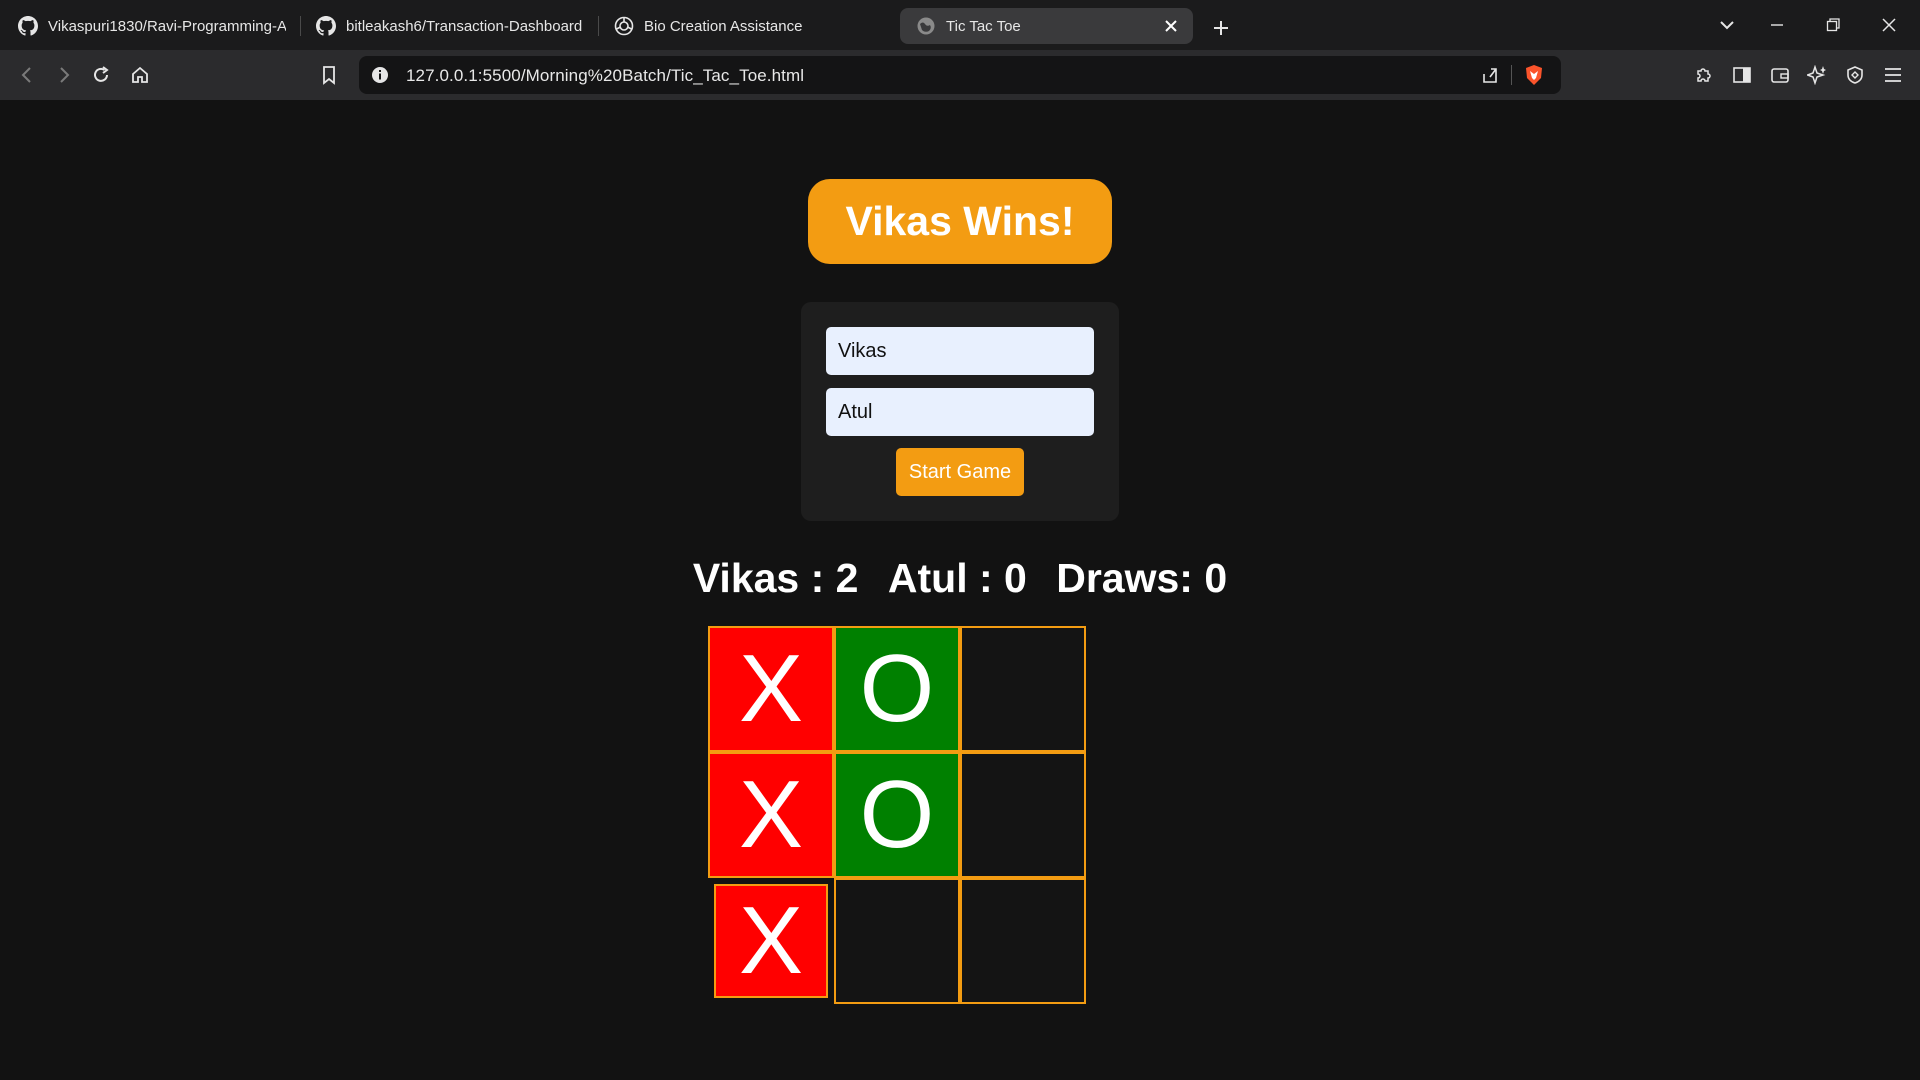  I want to click on board-cell-5: O, so click(897, 815).